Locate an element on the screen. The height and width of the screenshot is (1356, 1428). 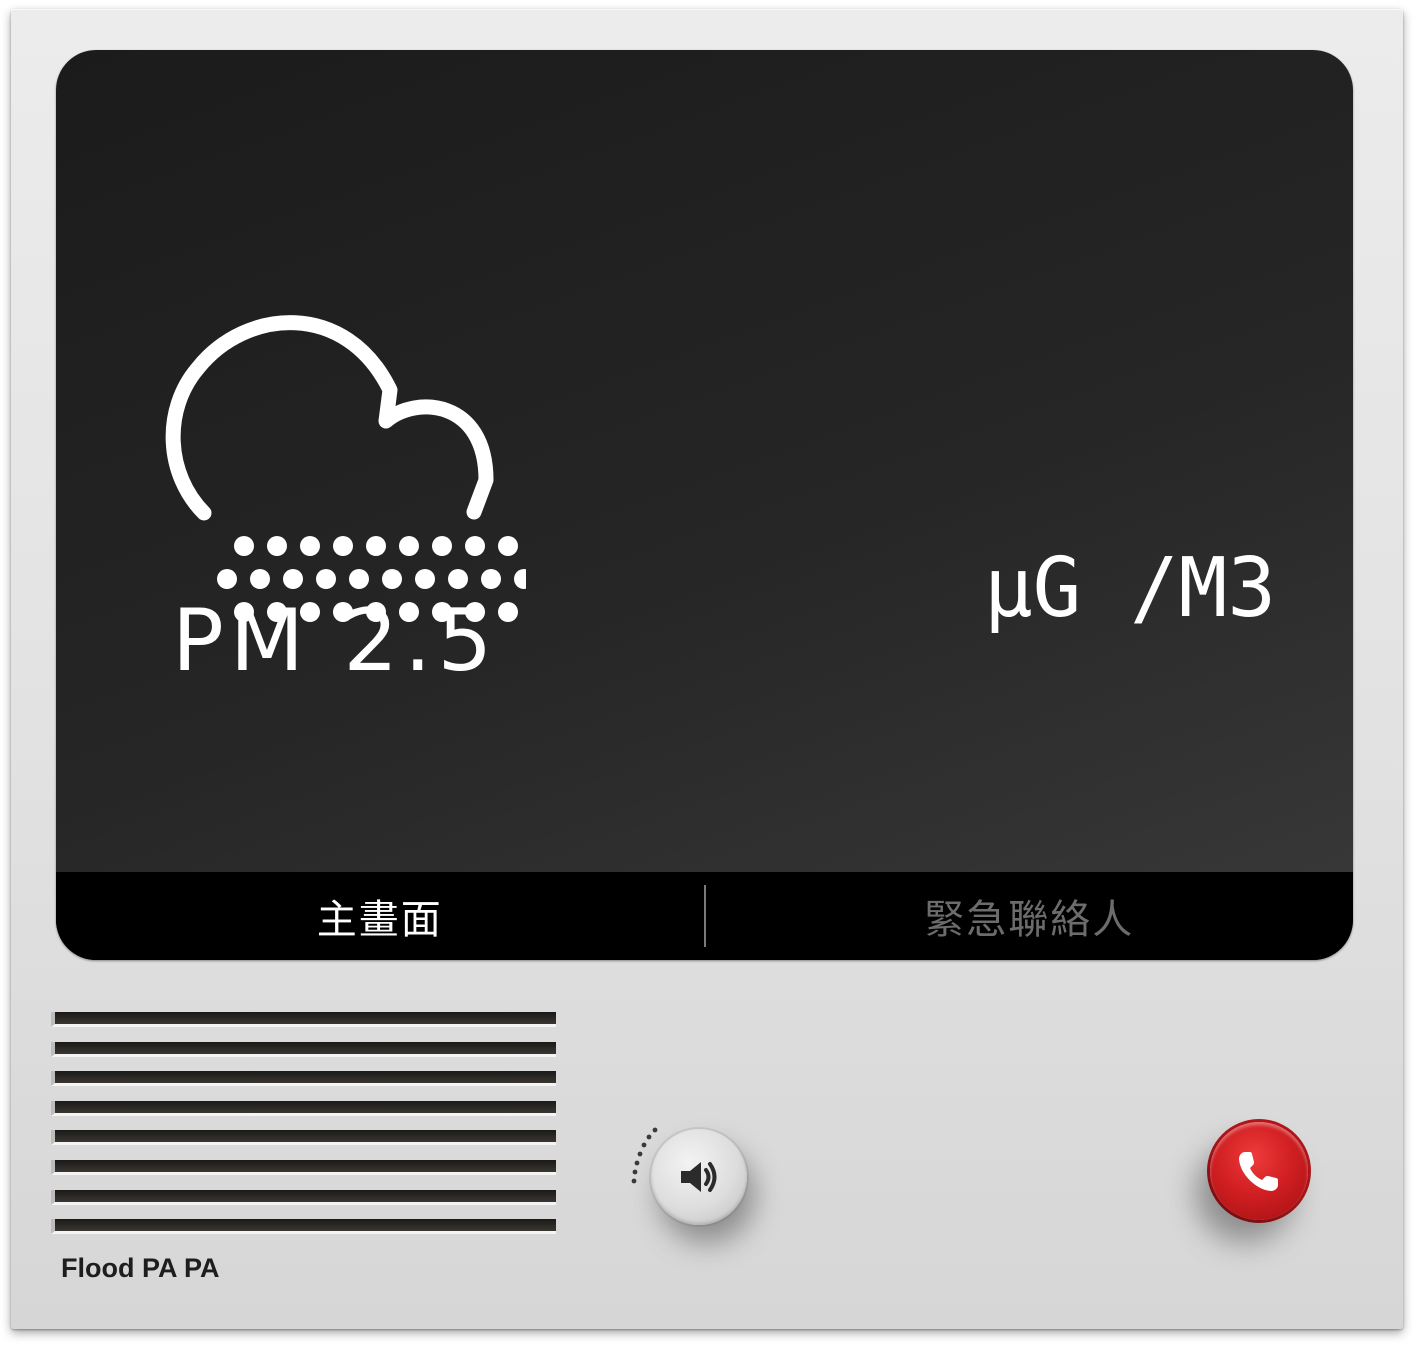
speaker-icon is located at coordinates (699, 1177).